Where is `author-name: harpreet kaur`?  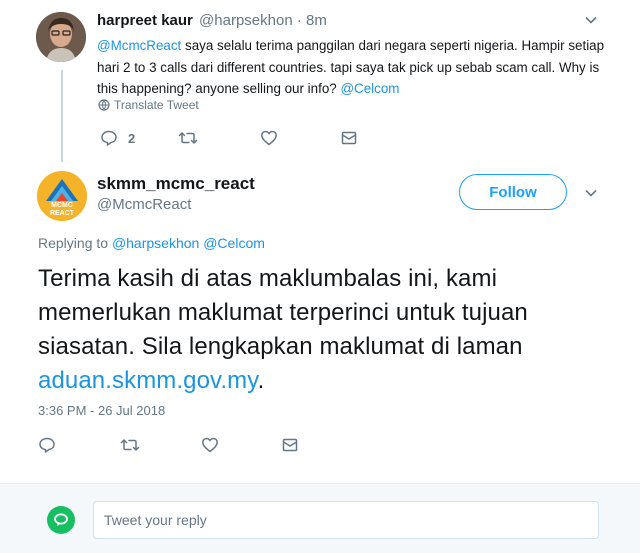
author-name: harpreet kaur is located at coordinates (145, 20).